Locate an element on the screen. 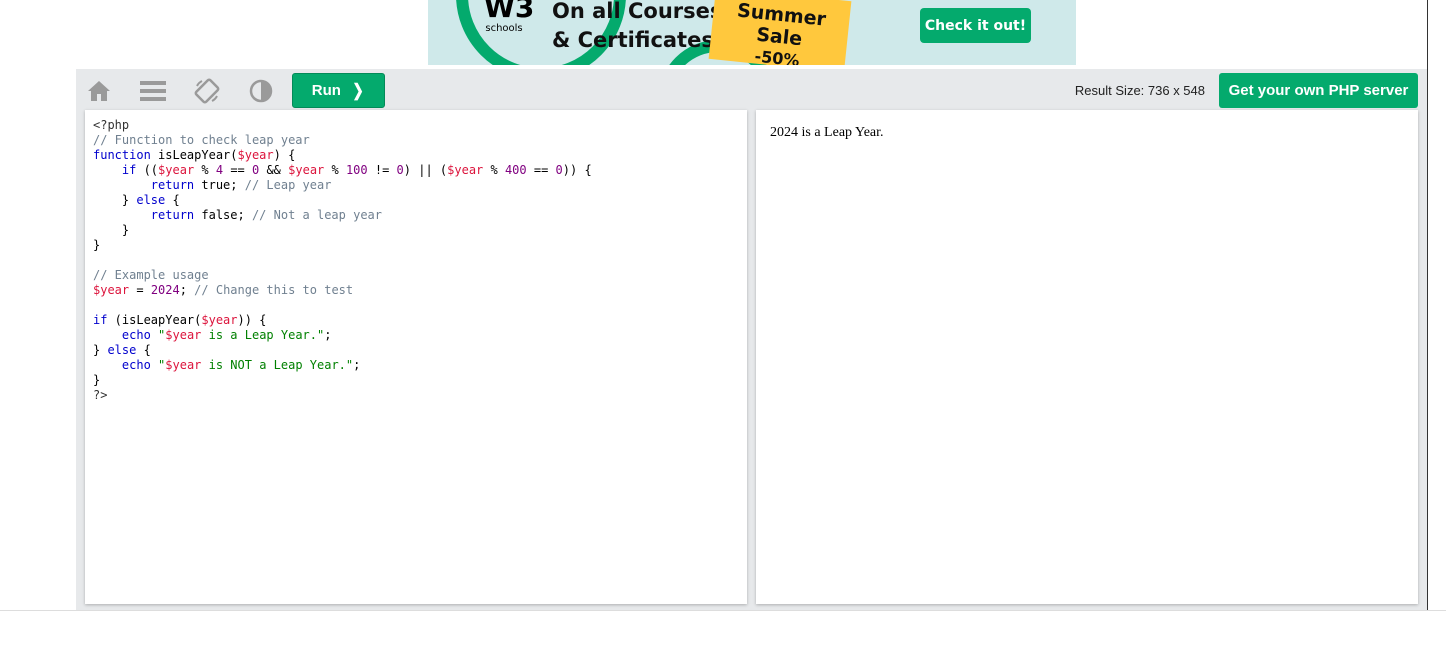 This screenshot has height=650, width=1446. code-token: is a Leap Year." is located at coordinates (263, 335).